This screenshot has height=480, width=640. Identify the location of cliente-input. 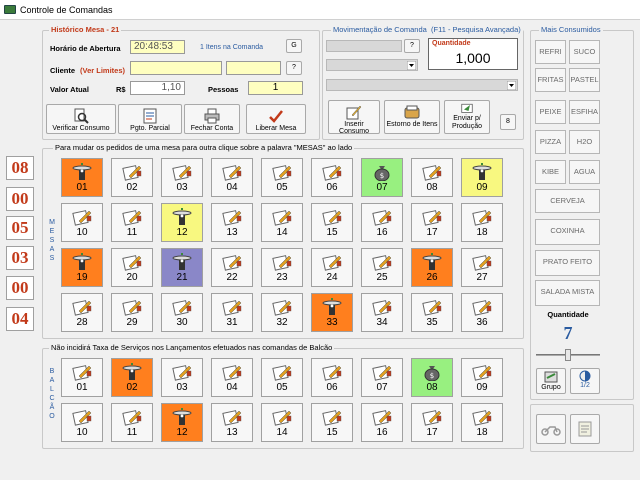
(176, 68).